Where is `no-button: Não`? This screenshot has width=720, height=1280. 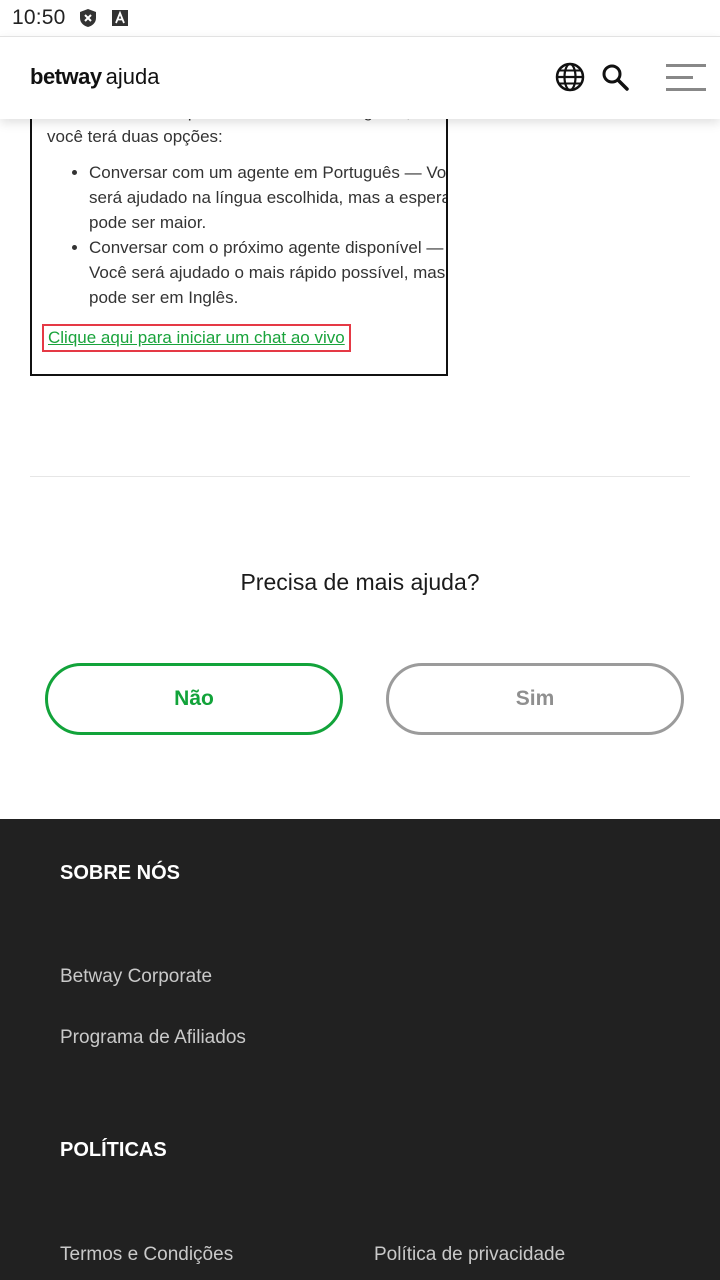 no-button: Não is located at coordinates (194, 699).